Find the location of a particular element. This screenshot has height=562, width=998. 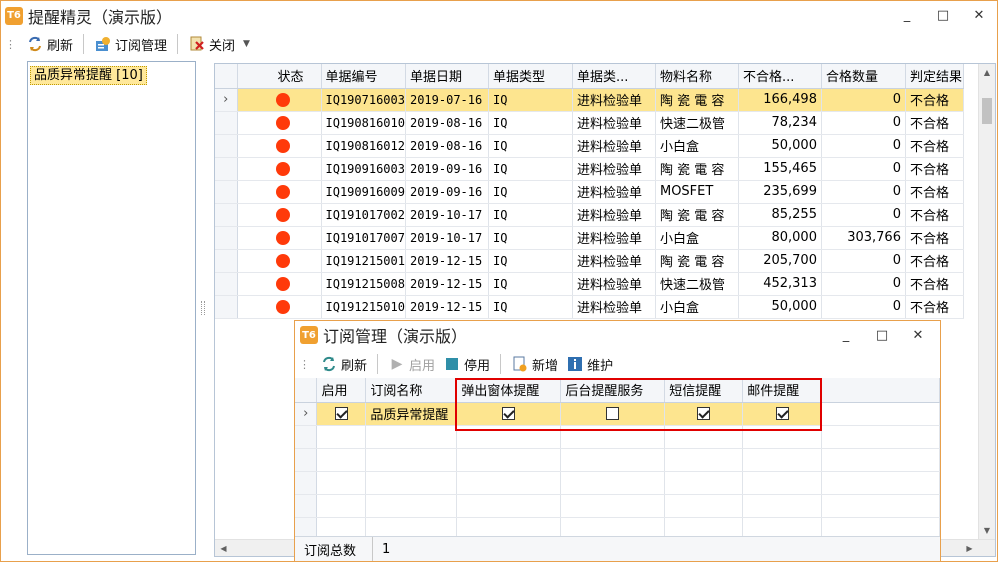

popup-checkbox is located at coordinates (509, 413).